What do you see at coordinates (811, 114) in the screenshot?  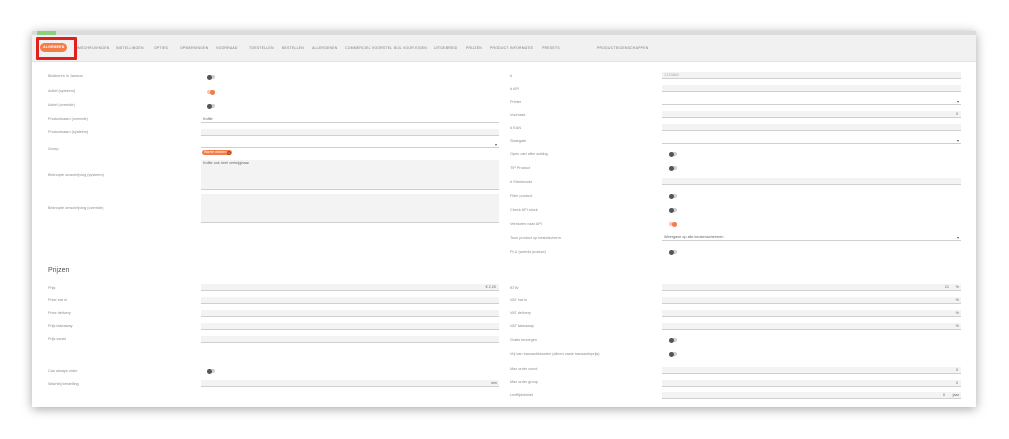 I see `voorraad-input: 0` at bounding box center [811, 114].